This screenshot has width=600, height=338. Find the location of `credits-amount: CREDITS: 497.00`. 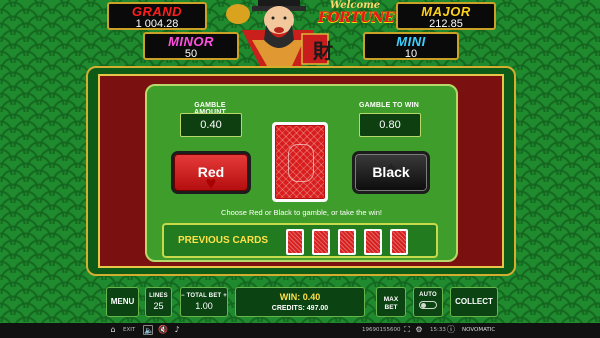

credits-amount: CREDITS: 497.00 is located at coordinates (300, 308).